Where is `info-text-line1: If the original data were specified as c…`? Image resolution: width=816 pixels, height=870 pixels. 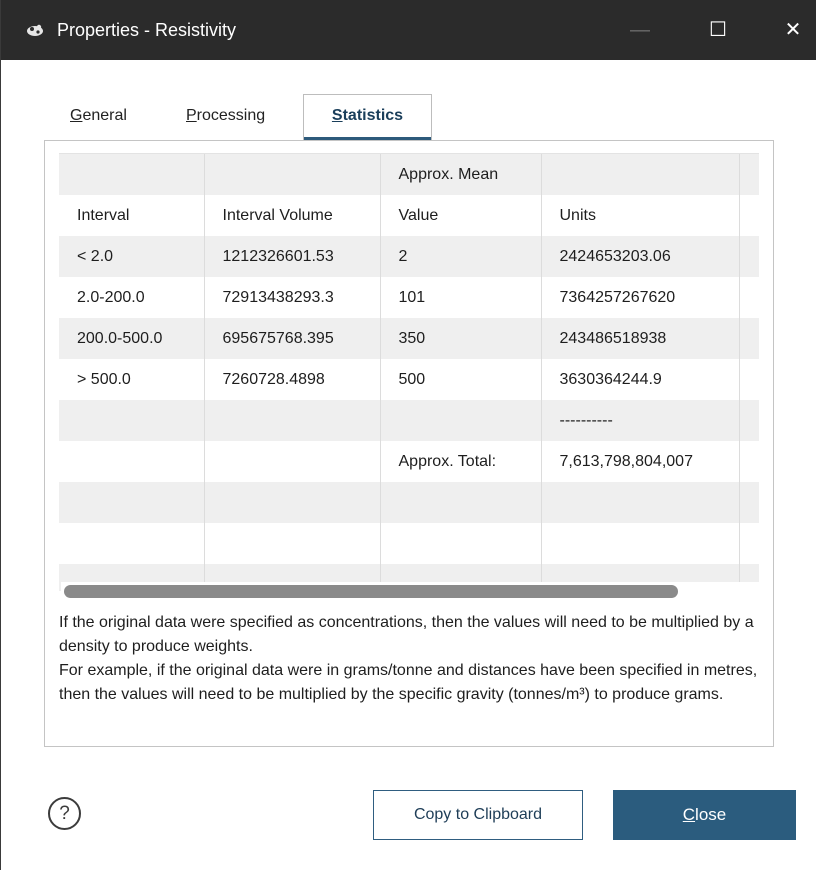 info-text-line1: If the original data were specified as c… is located at coordinates (406, 634).